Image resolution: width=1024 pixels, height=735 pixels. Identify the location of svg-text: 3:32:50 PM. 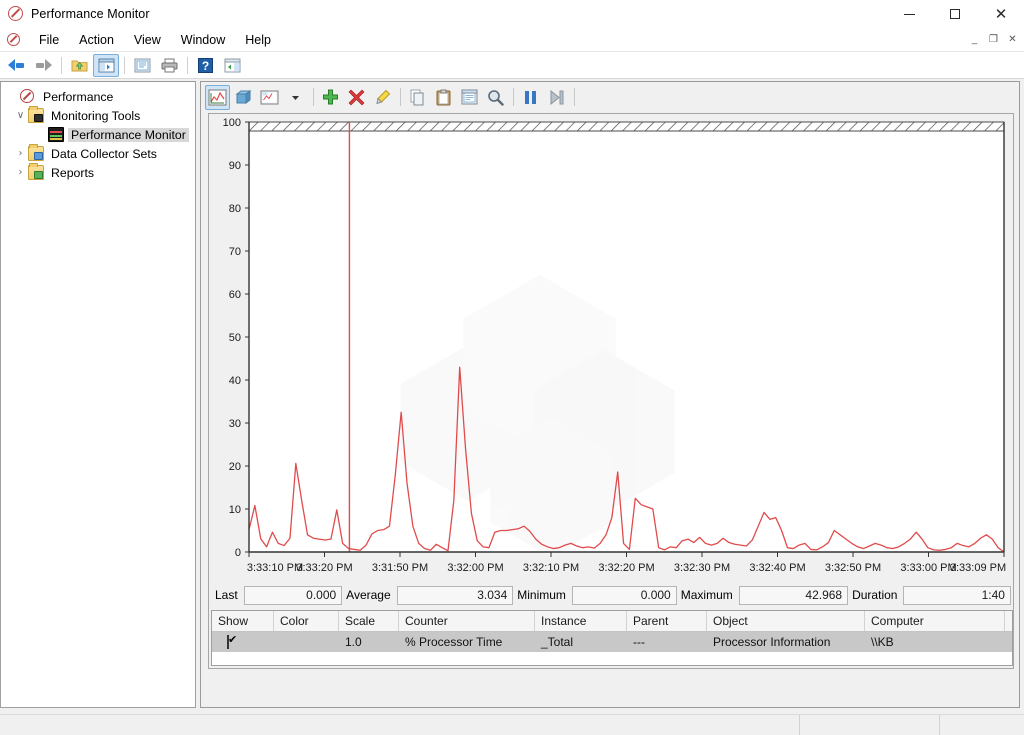
(853, 568).